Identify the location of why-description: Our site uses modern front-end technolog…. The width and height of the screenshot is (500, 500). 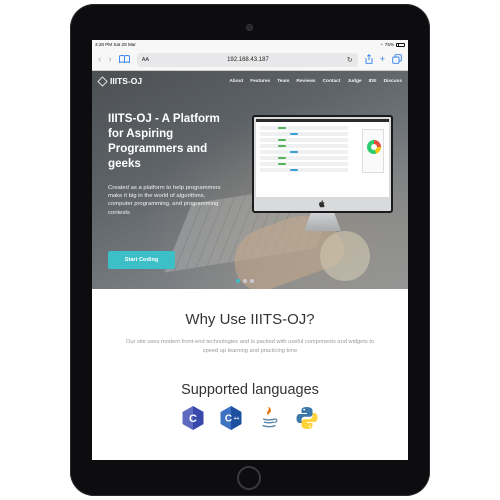
(250, 346).